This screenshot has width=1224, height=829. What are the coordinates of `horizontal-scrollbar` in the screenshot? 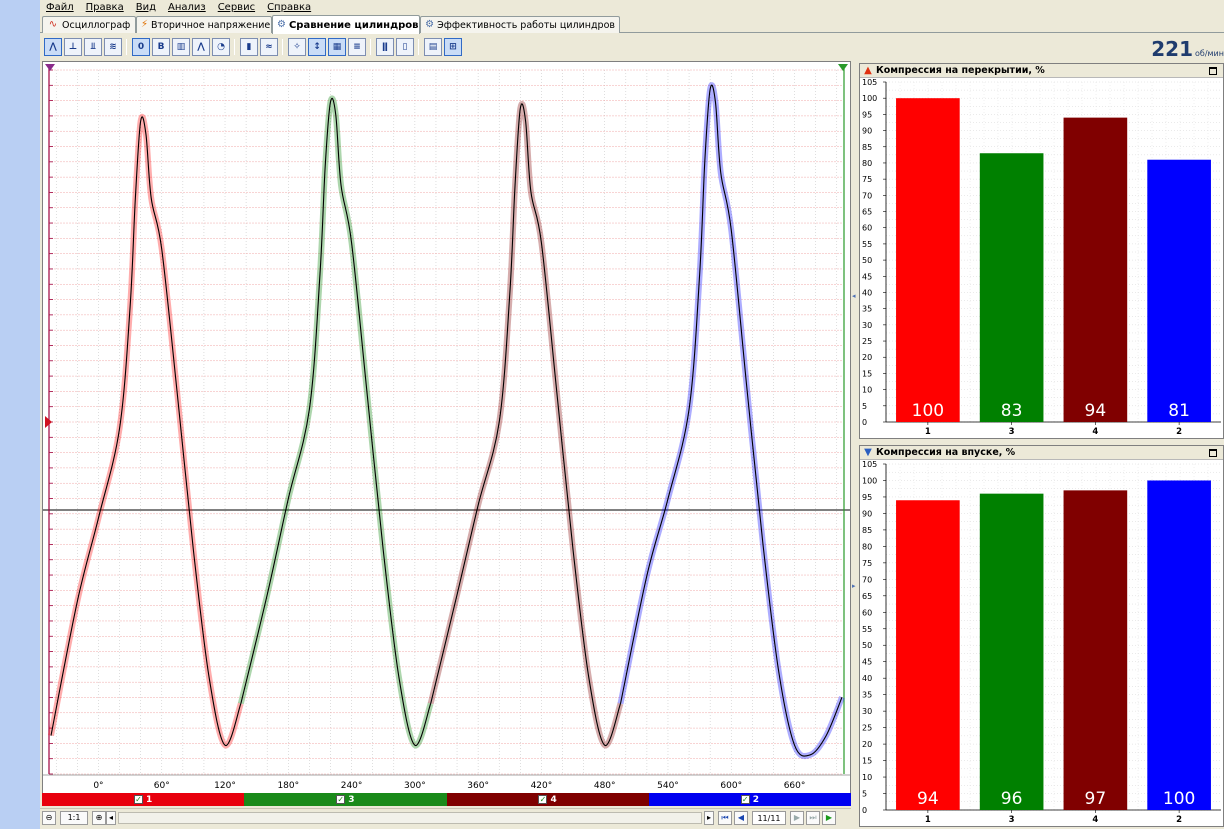 It's located at (410, 818).